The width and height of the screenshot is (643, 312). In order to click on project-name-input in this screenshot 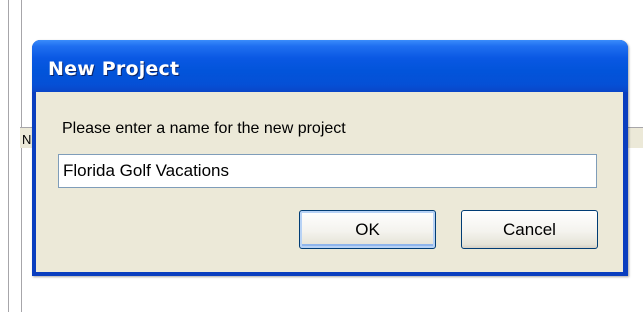, I will do `click(327, 171)`.